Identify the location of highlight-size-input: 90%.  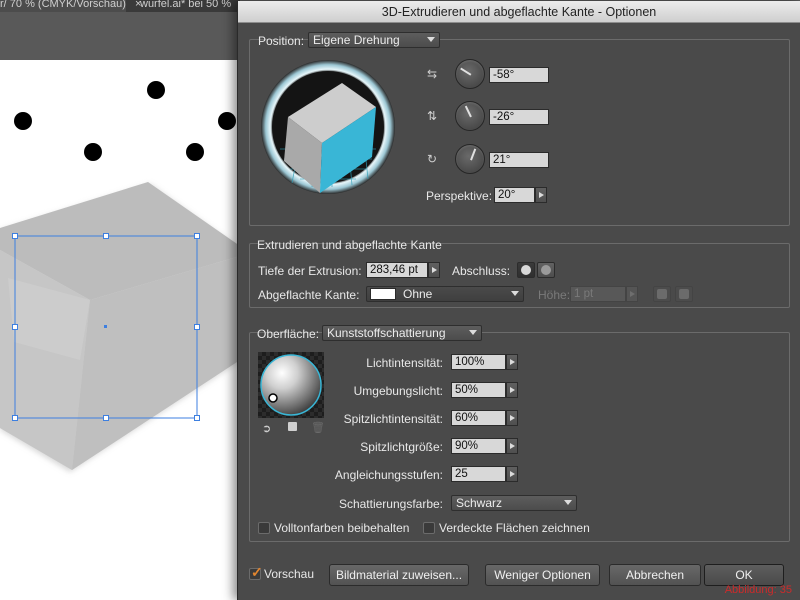
(478, 446).